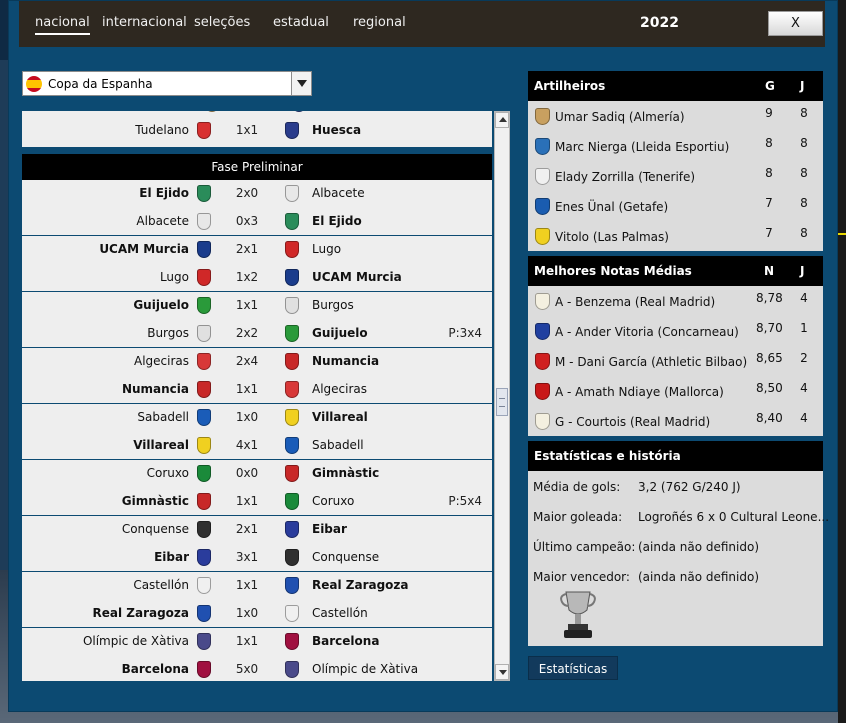 This screenshot has height=723, width=846. I want to click on stat-value: 8,40, so click(769, 418).